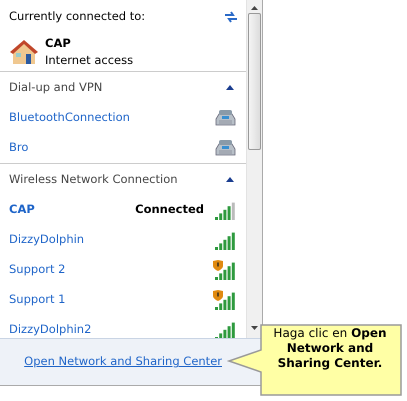 This screenshot has width=407, height=401. Describe the element at coordinates (46, 240) in the screenshot. I see `connection-name: DizzyDolphin` at that location.